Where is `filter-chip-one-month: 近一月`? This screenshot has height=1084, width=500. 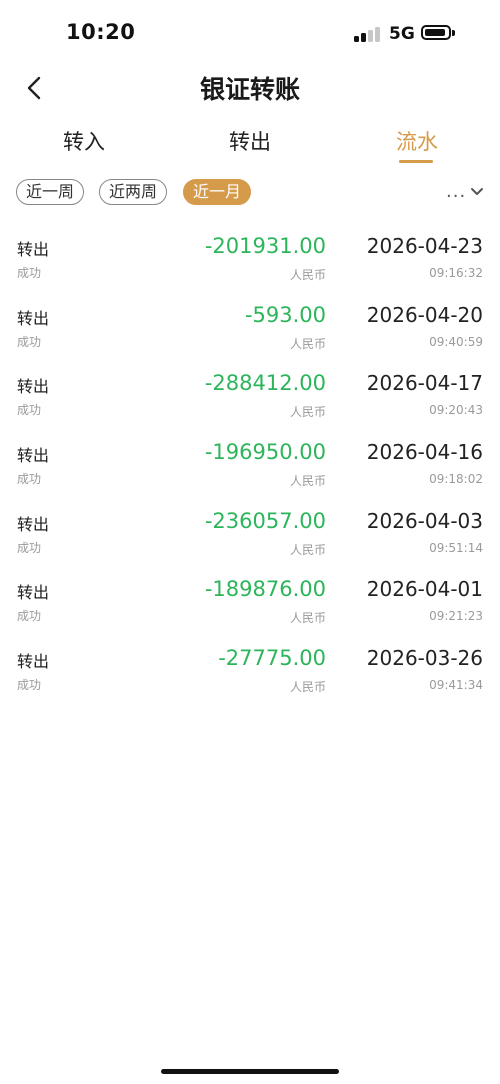
filter-chip-one-month: 近一月 is located at coordinates (217, 192).